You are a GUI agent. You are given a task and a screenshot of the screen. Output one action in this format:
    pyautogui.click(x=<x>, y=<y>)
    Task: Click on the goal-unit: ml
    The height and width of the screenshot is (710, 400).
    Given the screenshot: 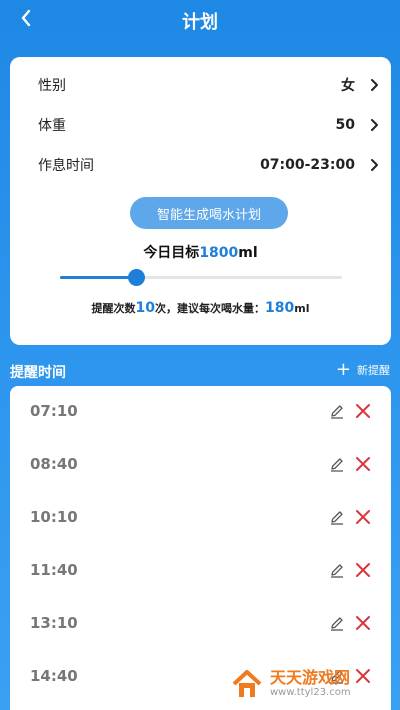 What is the action you would take?
    pyautogui.click(x=248, y=253)
    